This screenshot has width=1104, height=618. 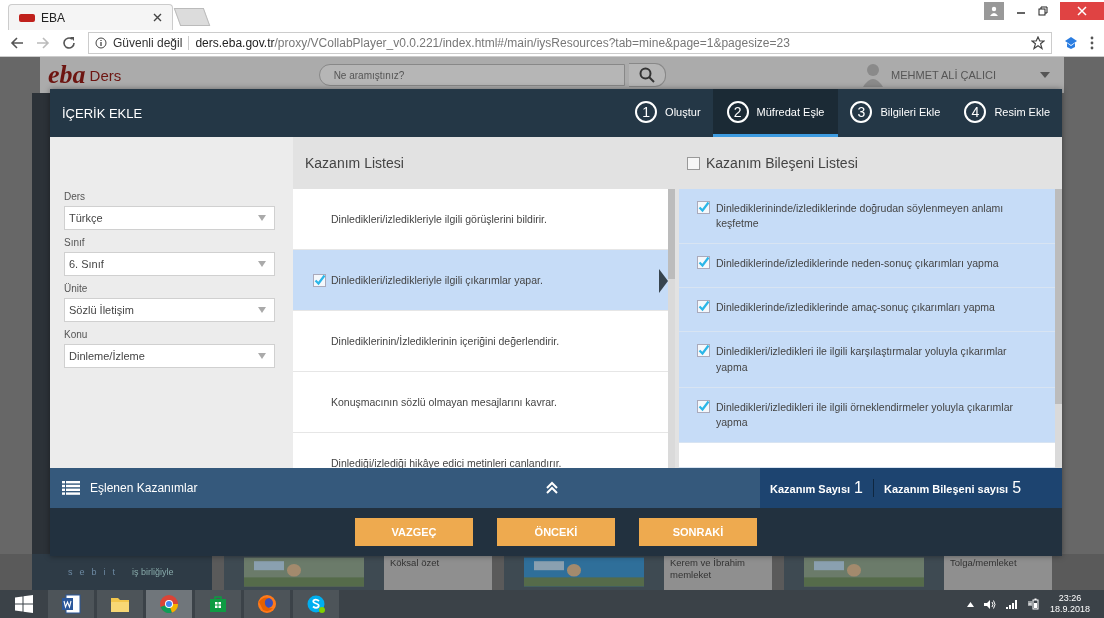 I want to click on step-tab: 3 Bilgileri Ekle, so click(x=895, y=113).